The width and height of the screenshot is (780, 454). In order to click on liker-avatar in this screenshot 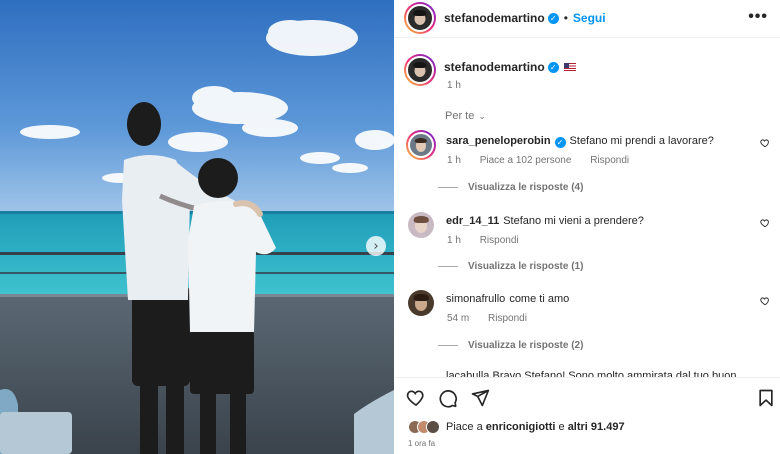, I will do `click(433, 427)`.